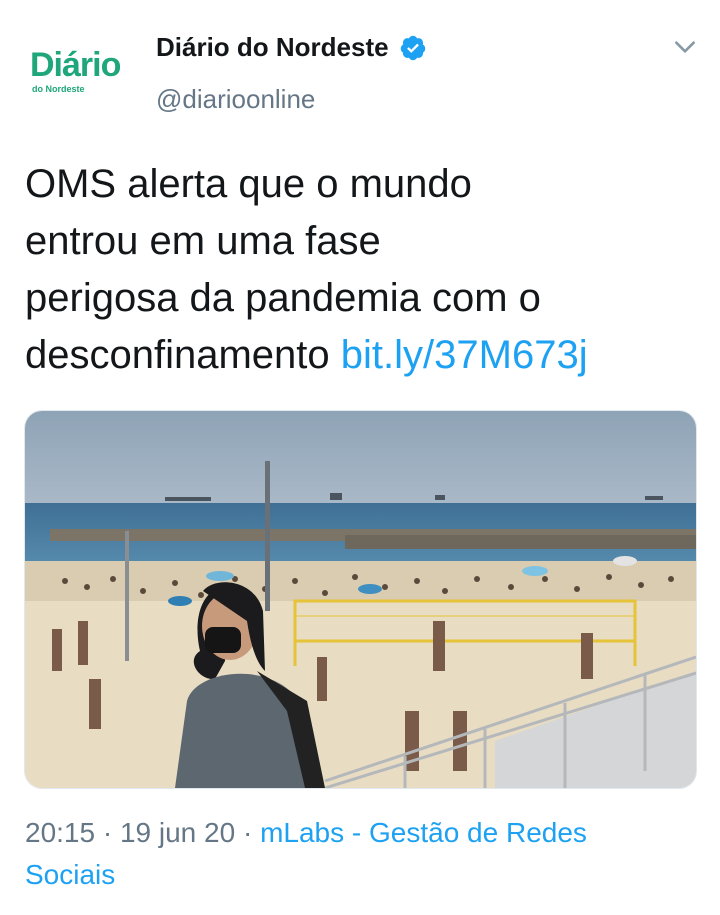 The height and width of the screenshot is (915, 720). What do you see at coordinates (412, 47) in the screenshot?
I see `verified-badge-icon` at bounding box center [412, 47].